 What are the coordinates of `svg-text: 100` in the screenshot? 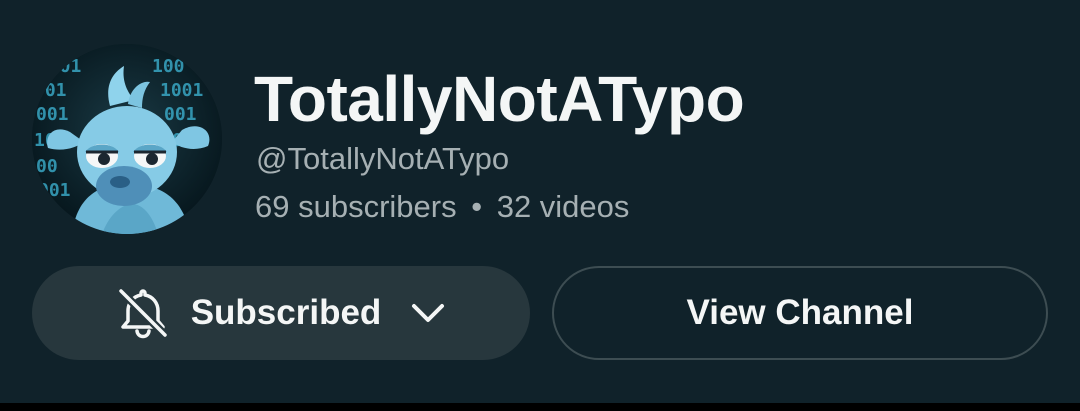 It's located at (168, 66).